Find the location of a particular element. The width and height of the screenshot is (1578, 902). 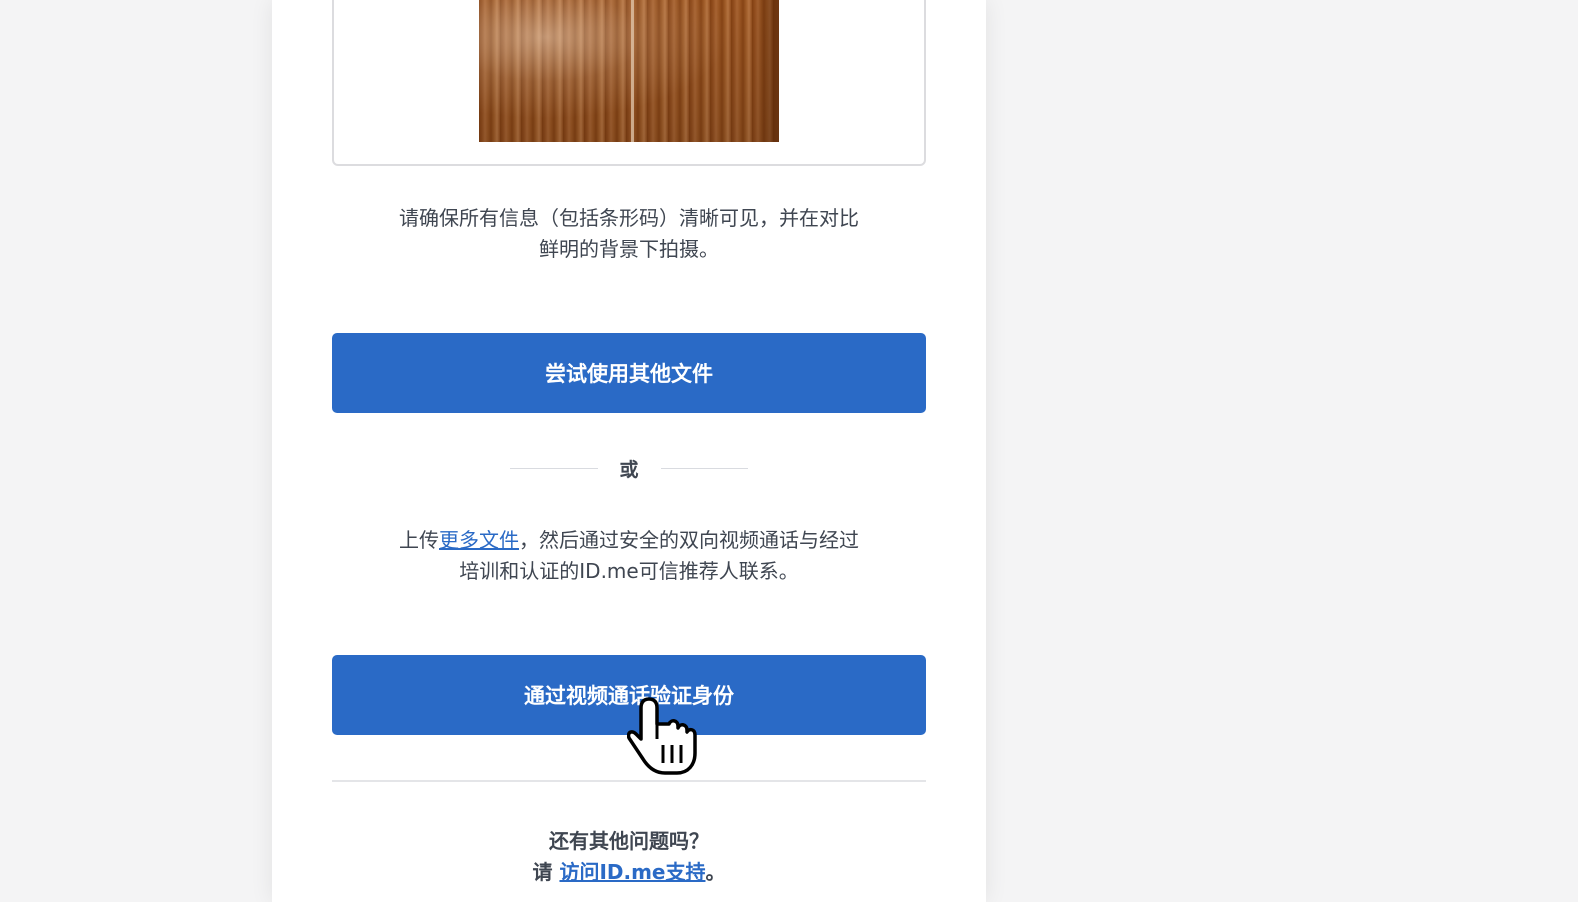

photo-glare is located at coordinates (629, 71).